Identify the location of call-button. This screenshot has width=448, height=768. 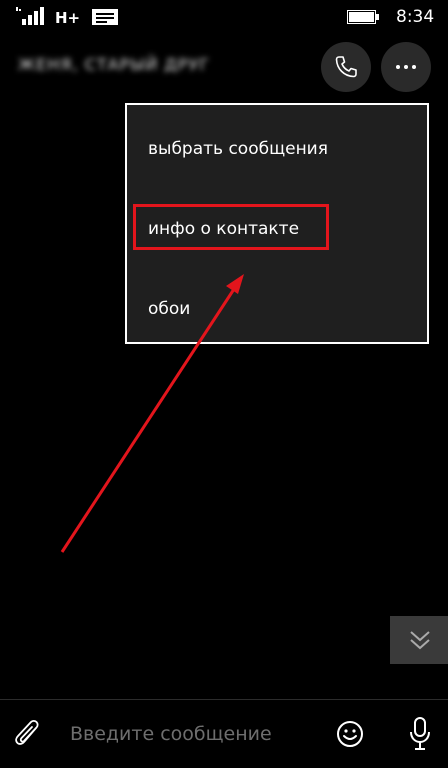
(346, 67).